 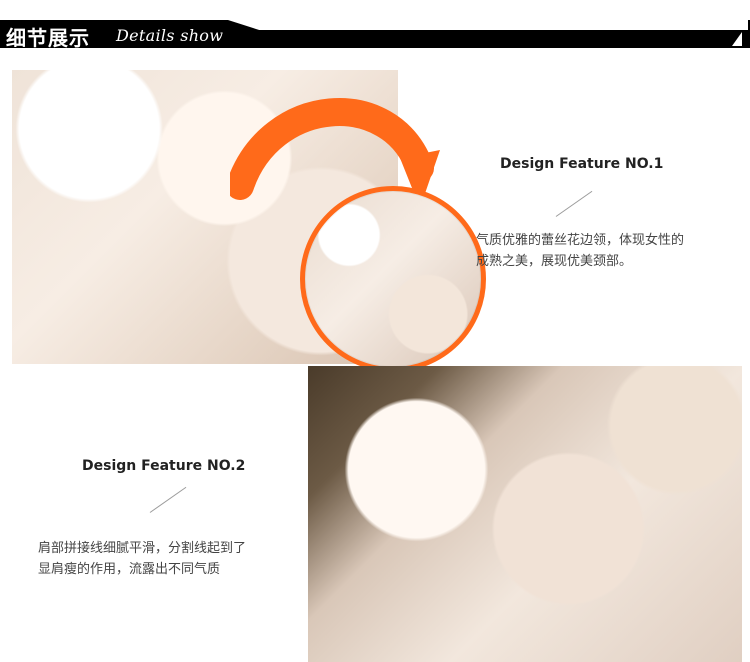 What do you see at coordinates (168, 499) in the screenshot?
I see `feature-2-separator` at bounding box center [168, 499].